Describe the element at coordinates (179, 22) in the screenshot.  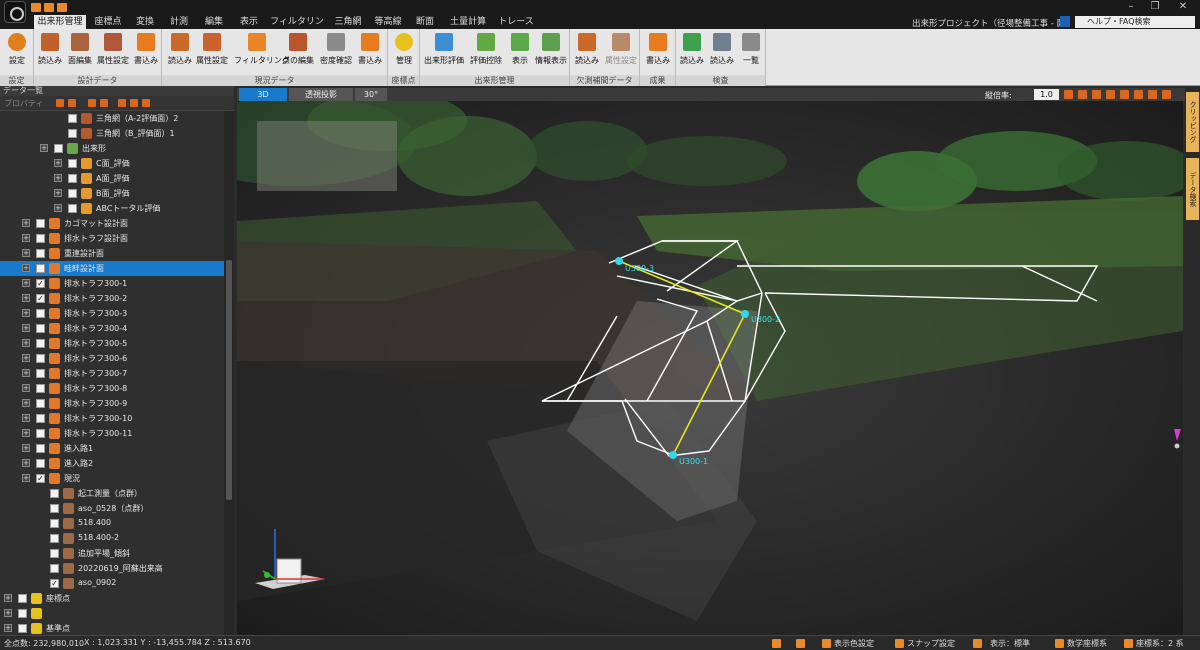
I see `tab-keisoku: 計測` at that location.